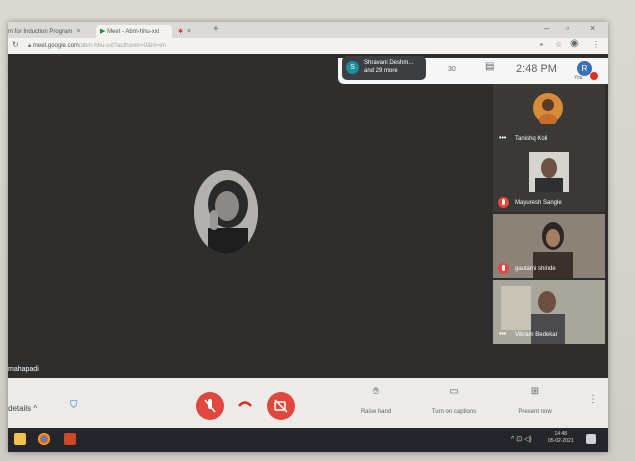 The height and width of the screenshot is (461, 635). I want to click on participant-name: gautami shinde, so click(535, 269).